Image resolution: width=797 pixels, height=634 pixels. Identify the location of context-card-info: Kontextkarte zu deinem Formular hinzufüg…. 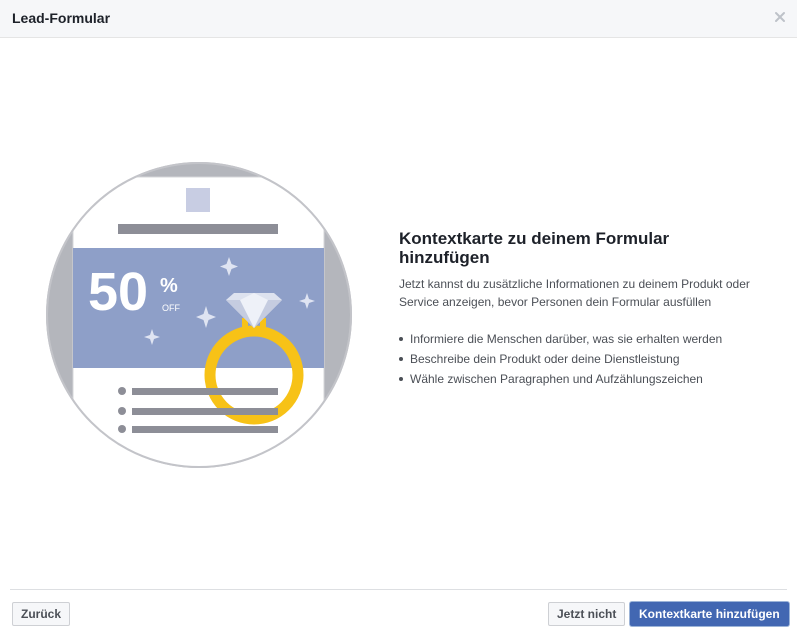
(579, 309).